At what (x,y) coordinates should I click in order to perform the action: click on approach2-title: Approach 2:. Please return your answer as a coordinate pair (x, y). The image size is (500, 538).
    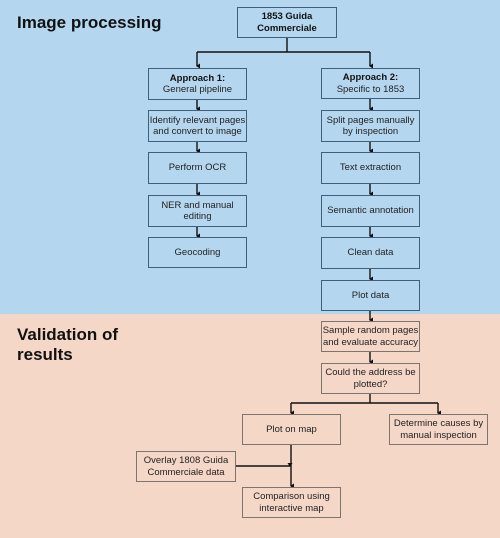
    Looking at the image, I should click on (370, 77).